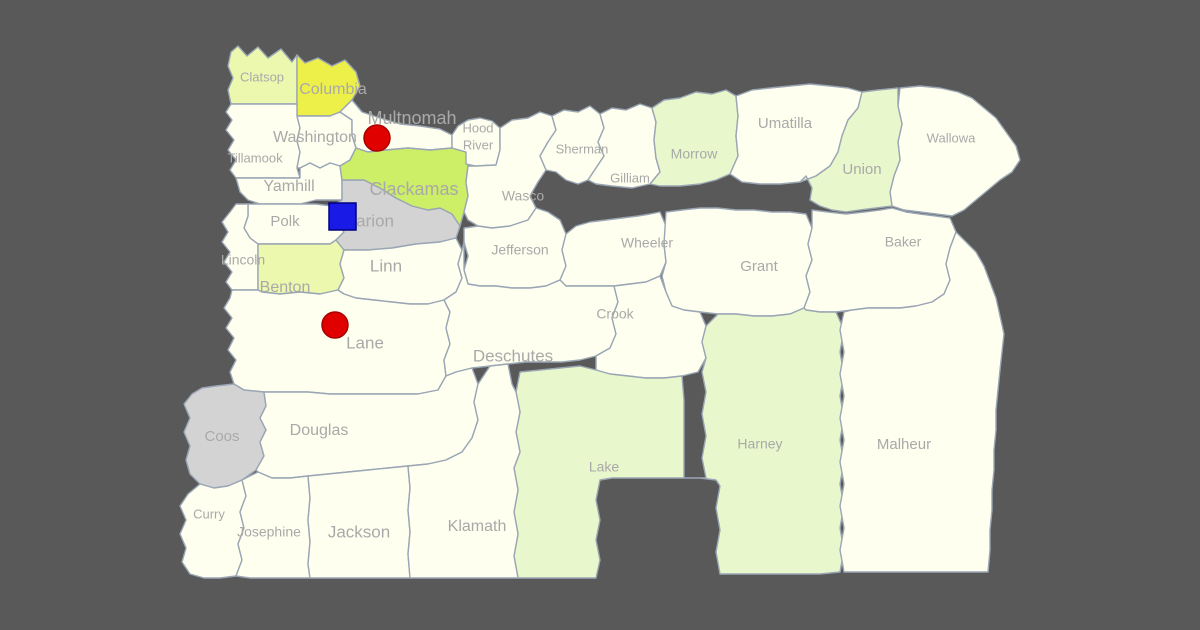 Image resolution: width=1200 pixels, height=630 pixels. I want to click on county-morrow, so click(694, 138).